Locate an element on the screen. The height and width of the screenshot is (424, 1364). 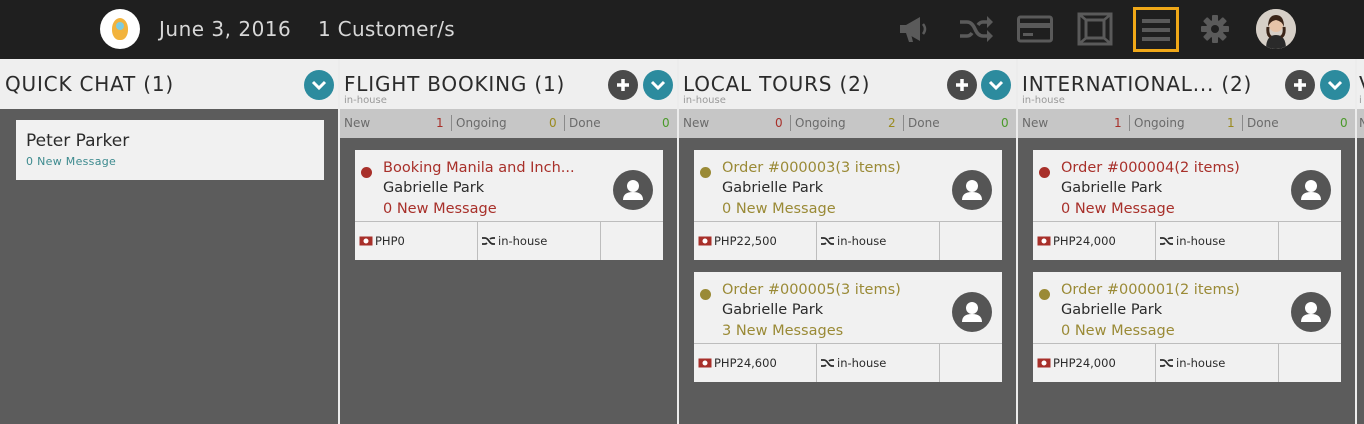
column-header: V i is located at coordinates (1360, 84).